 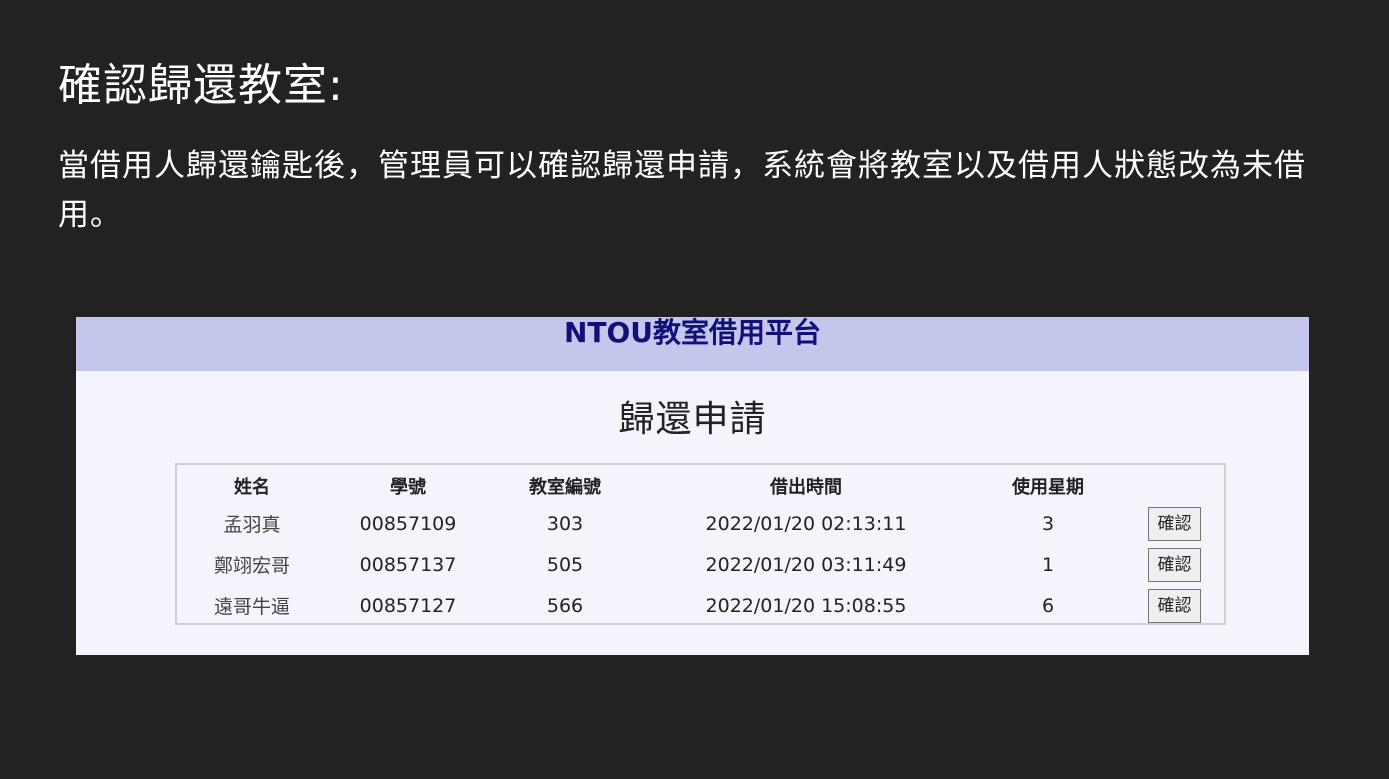 I want to click on cell-name: 遠哥牛逼, so click(x=251, y=607).